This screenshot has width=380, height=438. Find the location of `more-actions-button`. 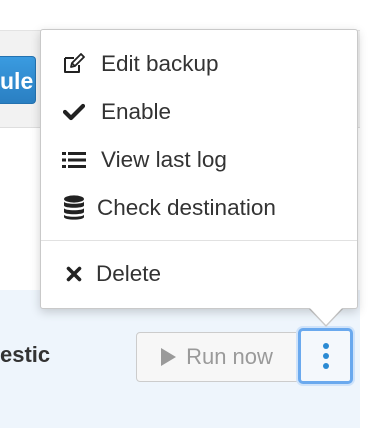

more-actions-button is located at coordinates (325, 356).